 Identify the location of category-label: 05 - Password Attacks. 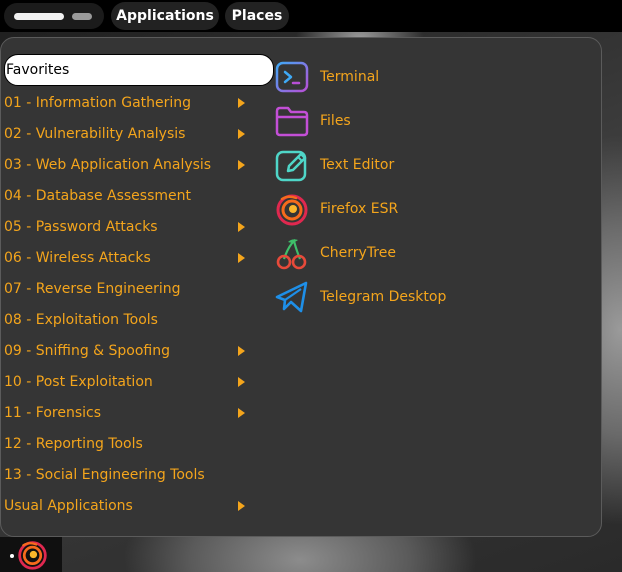
(81, 227).